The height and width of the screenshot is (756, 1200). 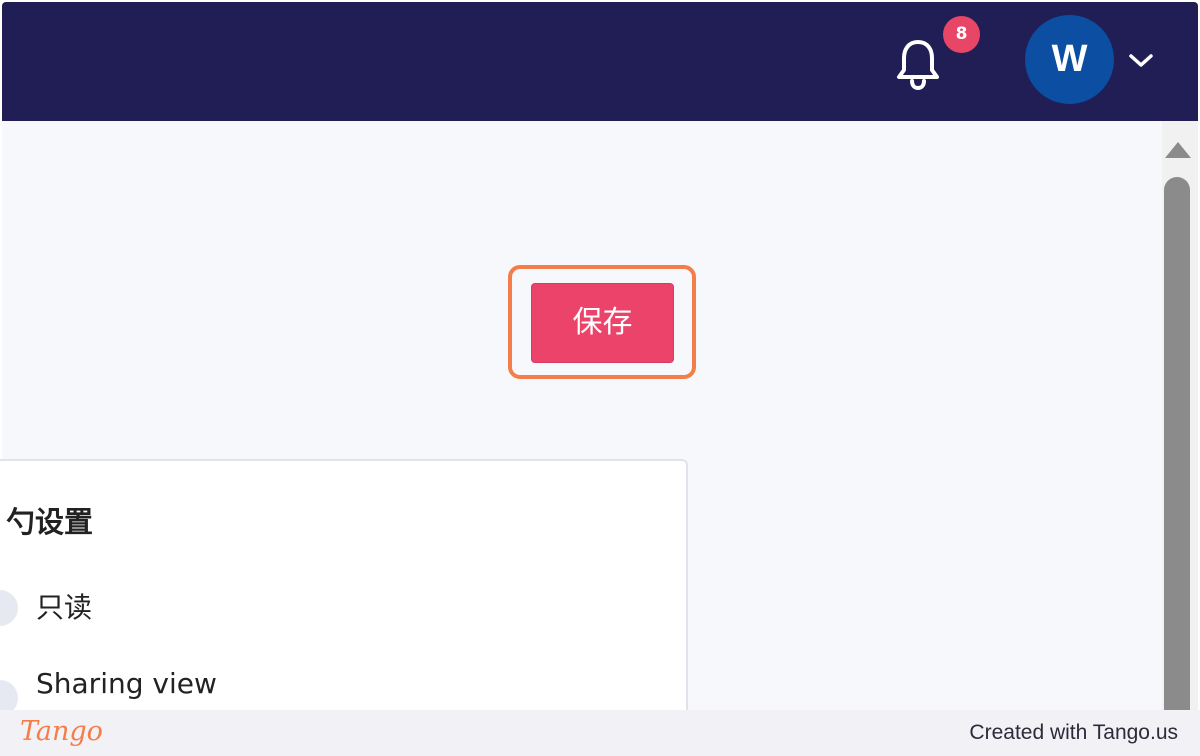 What do you see at coordinates (602, 323) in the screenshot?
I see `save-button: 保存` at bounding box center [602, 323].